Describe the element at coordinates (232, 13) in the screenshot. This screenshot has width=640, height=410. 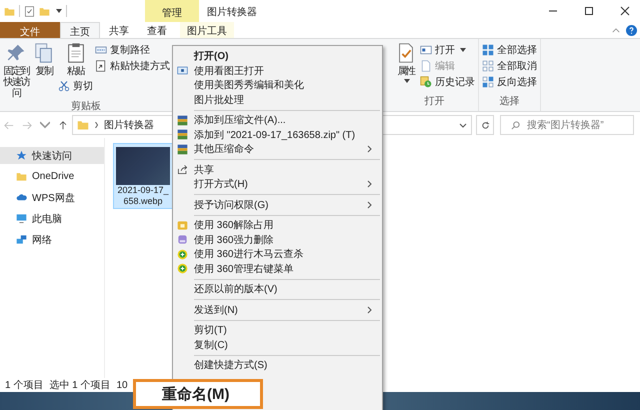
I see `window-title: 图片转换器` at that location.